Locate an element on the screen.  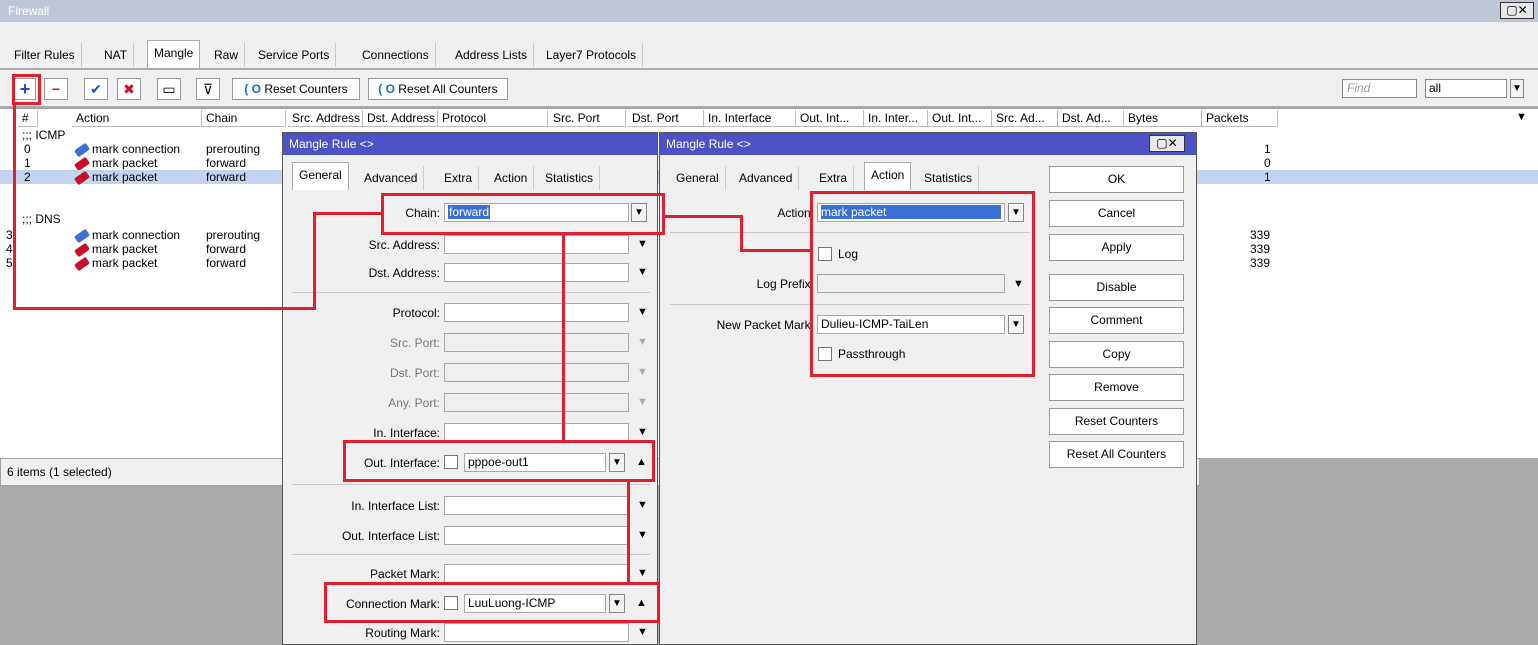
toolbar is located at coordinates (769, 88).